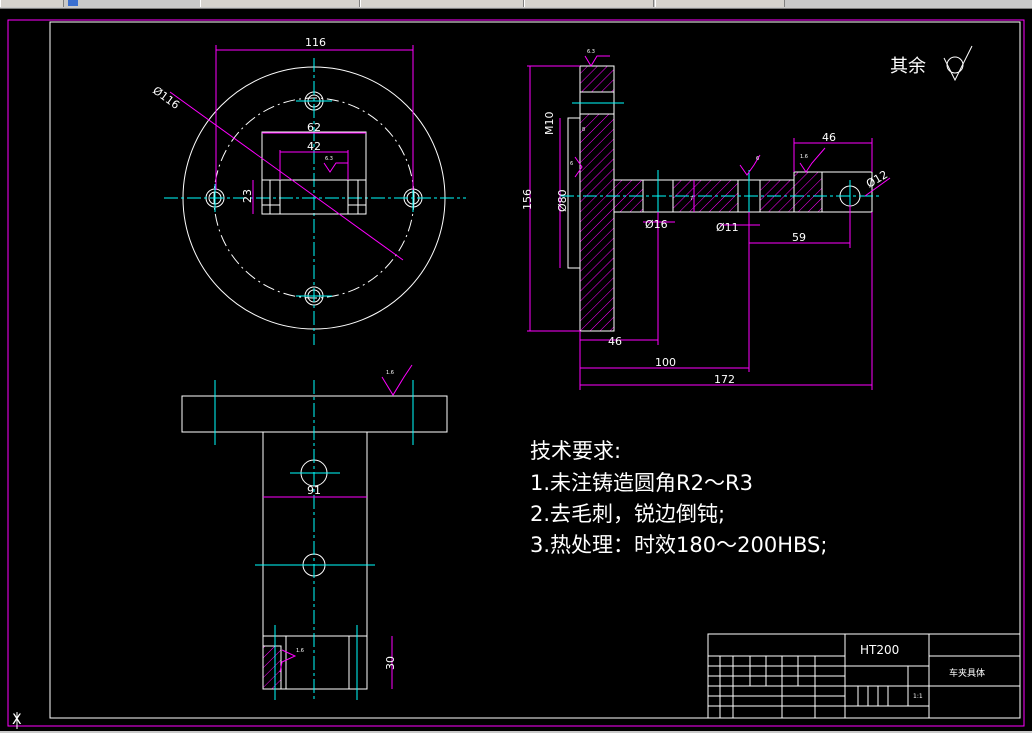 This screenshot has width=1032, height=733. Describe the element at coordinates (73, 3) in the screenshot. I see `app-icon` at that location.